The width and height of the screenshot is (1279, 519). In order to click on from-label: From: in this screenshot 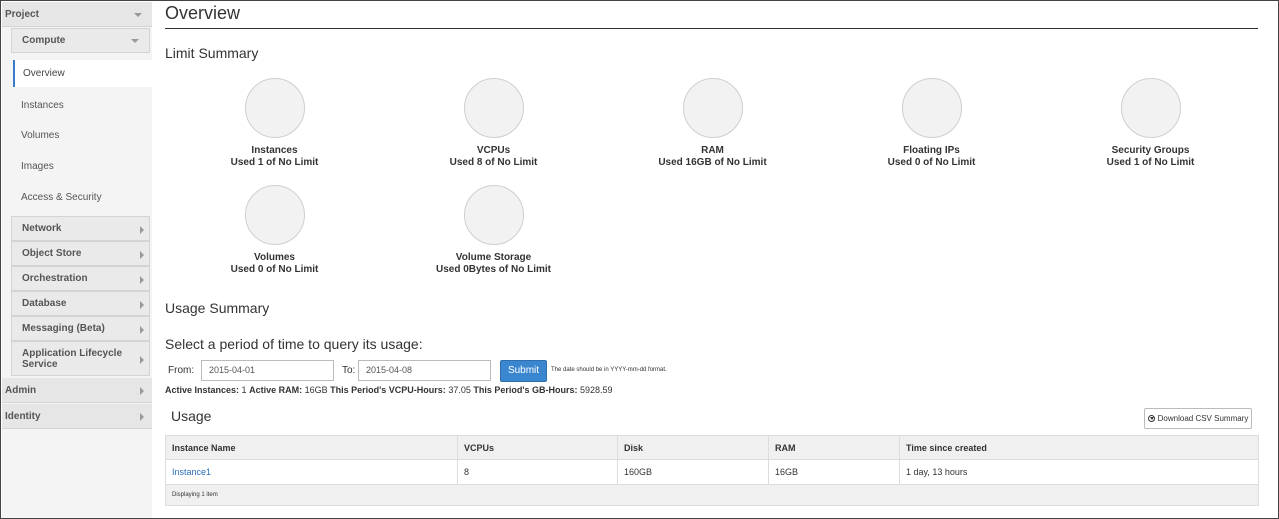, I will do `click(181, 370)`.